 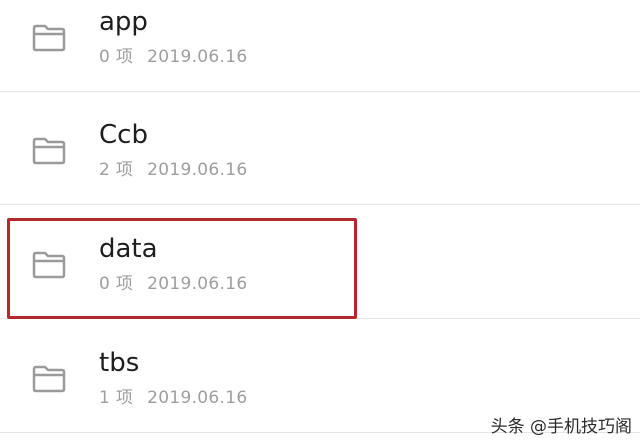 I want to click on folder-meta: 2 项 2019.06.16, so click(x=173, y=170).